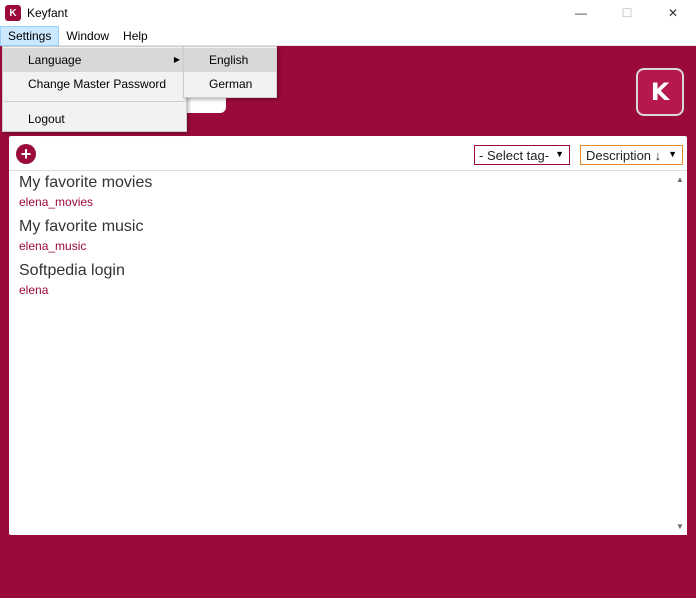 The height and width of the screenshot is (598, 696). What do you see at coordinates (680, 179) in the screenshot?
I see `scroll-up-icon: ▲` at bounding box center [680, 179].